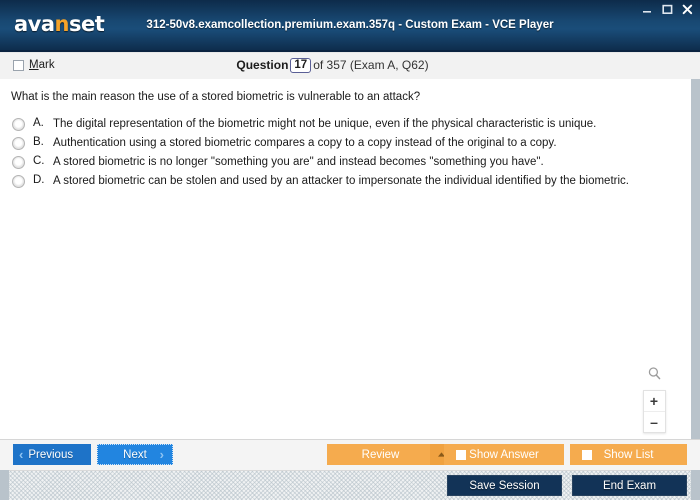  I want to click on magnifier-icon, so click(654, 376).